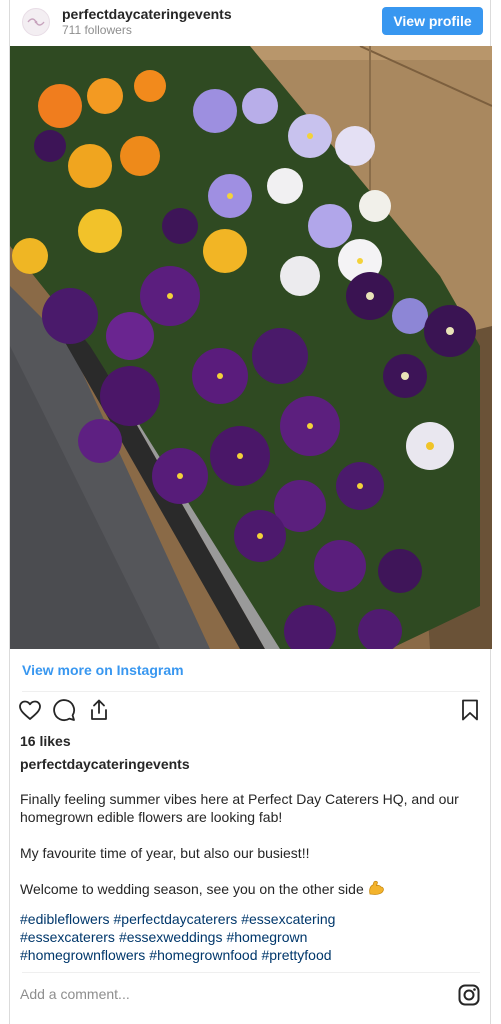 The height and width of the screenshot is (1024, 501). What do you see at coordinates (45, 741) in the screenshot?
I see `like-count: 16 likes` at bounding box center [45, 741].